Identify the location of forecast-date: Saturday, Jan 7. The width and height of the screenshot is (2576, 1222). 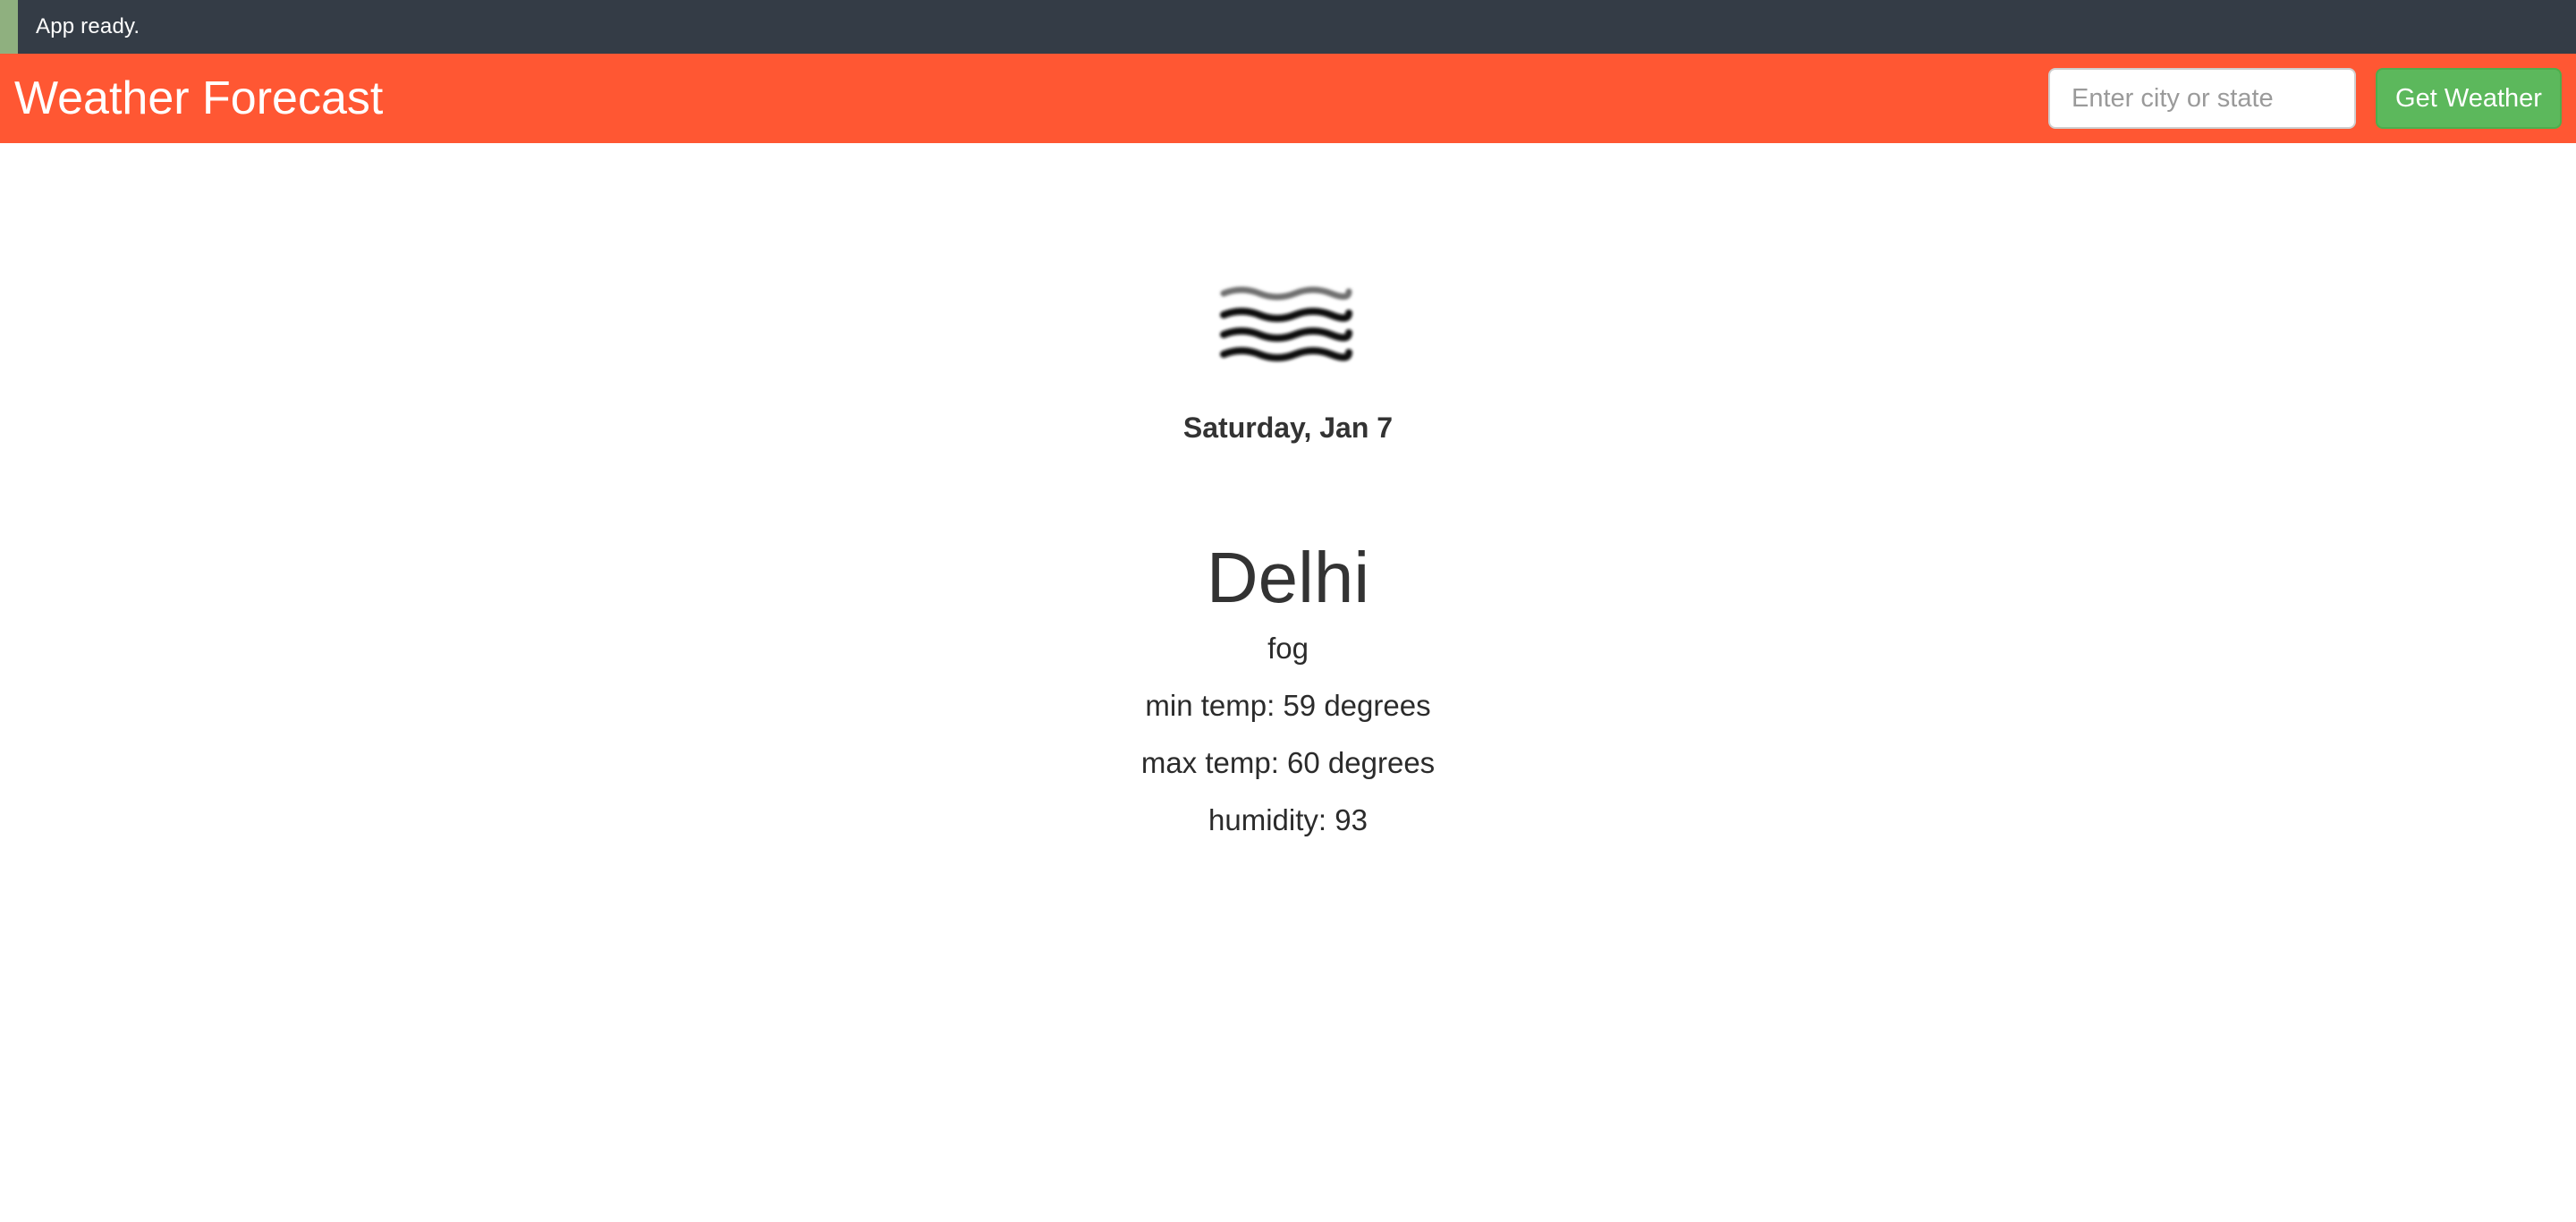
(1288, 428).